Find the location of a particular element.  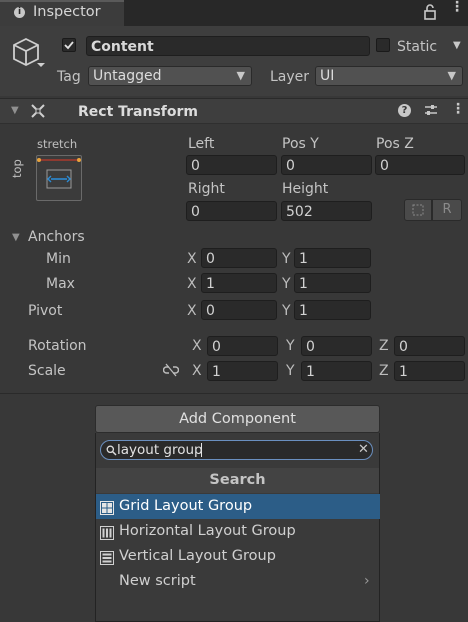

rotation-x-field: 0 is located at coordinates (242, 346).